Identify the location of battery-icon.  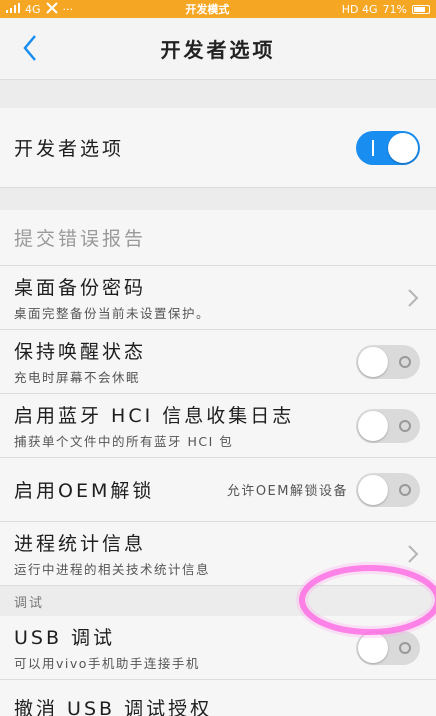
(421, 9).